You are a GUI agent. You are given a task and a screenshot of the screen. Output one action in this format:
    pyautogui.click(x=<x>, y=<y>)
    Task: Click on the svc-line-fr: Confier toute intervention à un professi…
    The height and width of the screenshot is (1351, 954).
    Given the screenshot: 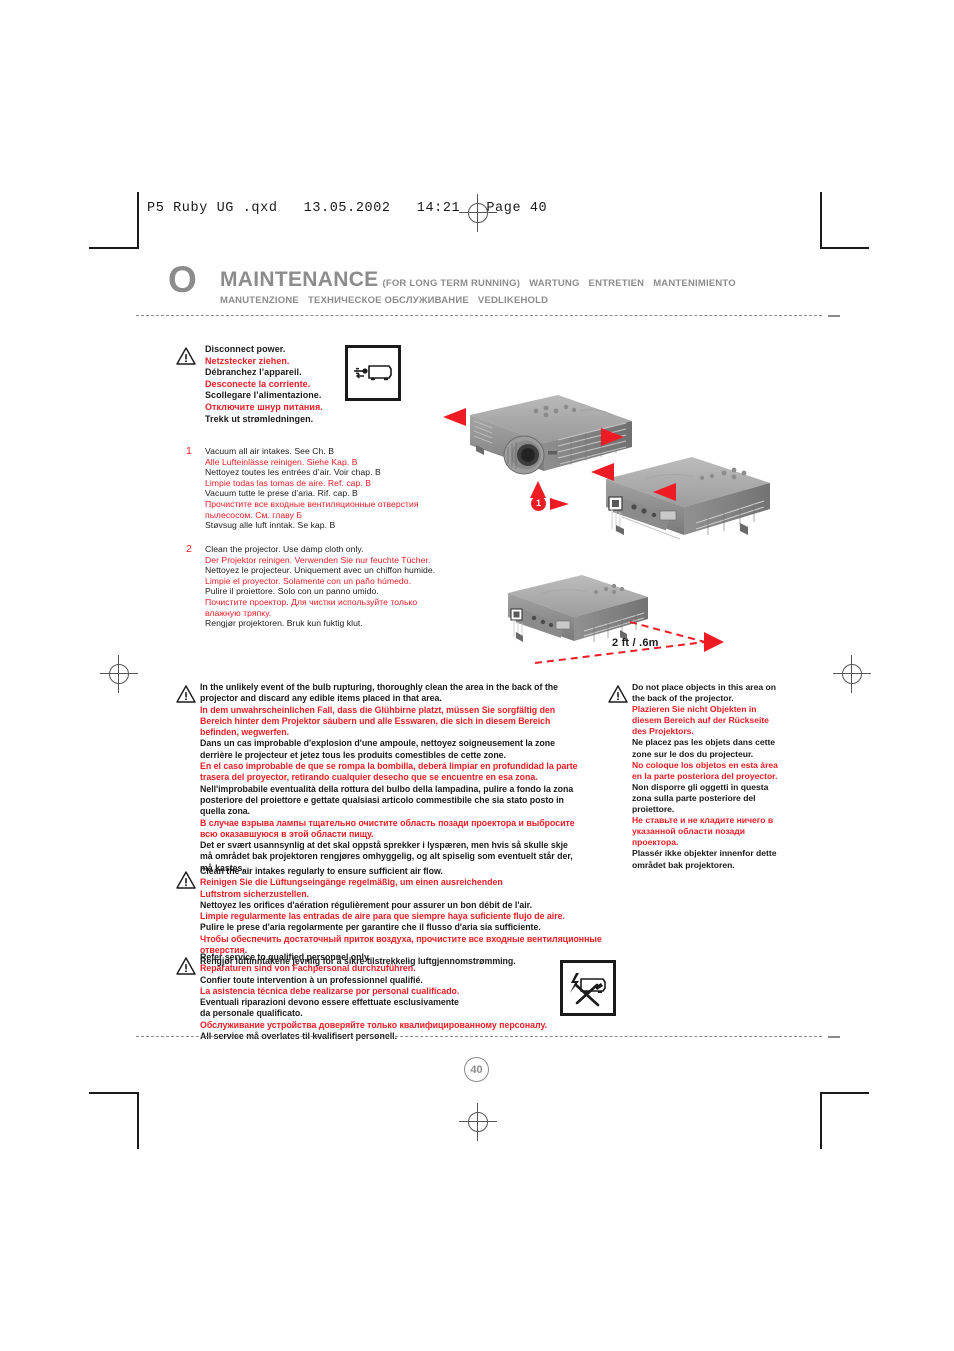 What is the action you would take?
    pyautogui.click(x=311, y=979)
    